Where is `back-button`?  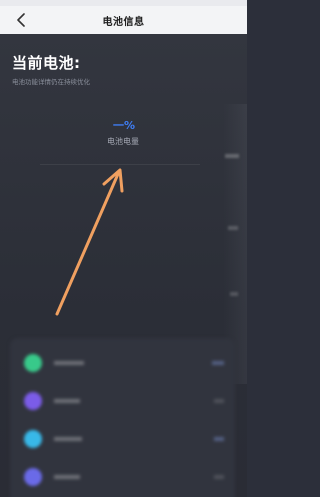
back-button is located at coordinates (21, 20).